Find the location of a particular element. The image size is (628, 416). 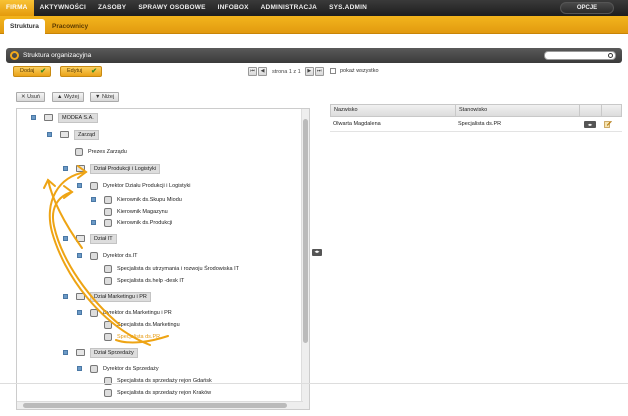

tree-node: Specjalista ds.Marketingu is located at coordinates (142, 324).